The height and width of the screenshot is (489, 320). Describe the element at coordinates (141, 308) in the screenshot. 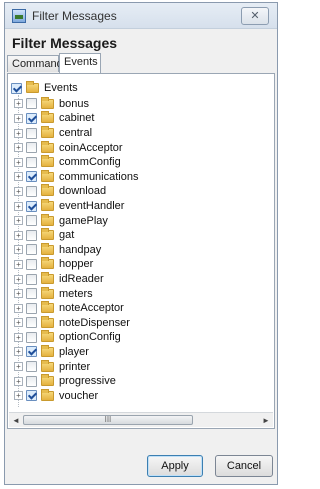

I see `tree-item: + noteAcceptor` at that location.